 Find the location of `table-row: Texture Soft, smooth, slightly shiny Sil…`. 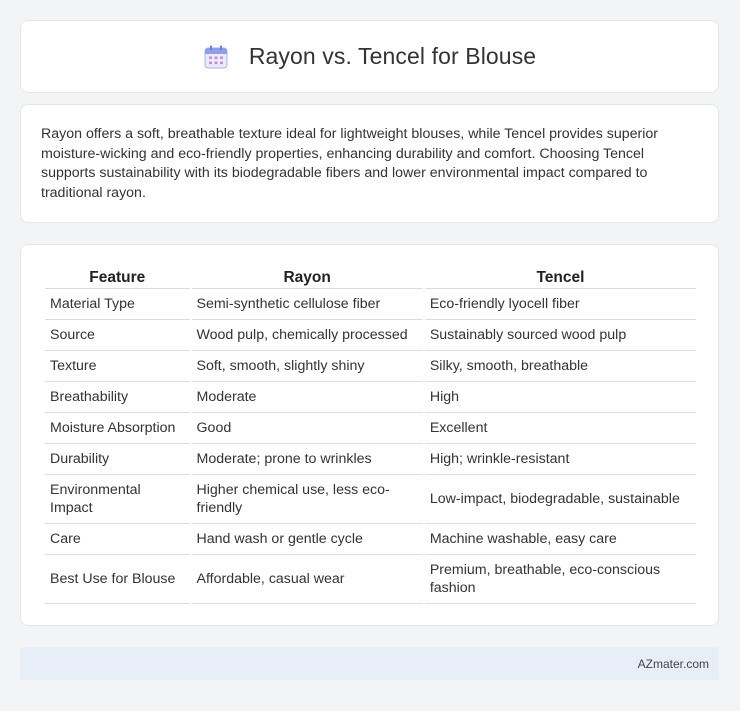

table-row: Texture Soft, smooth, slightly shiny Sil… is located at coordinates (370, 366).